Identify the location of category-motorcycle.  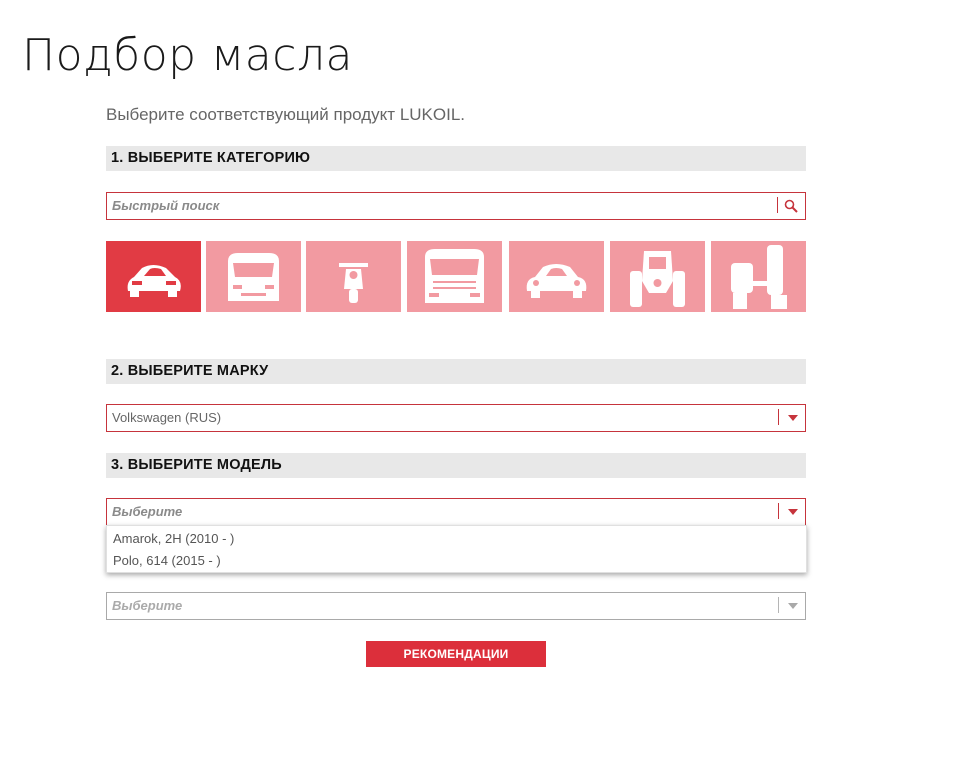
(353, 276).